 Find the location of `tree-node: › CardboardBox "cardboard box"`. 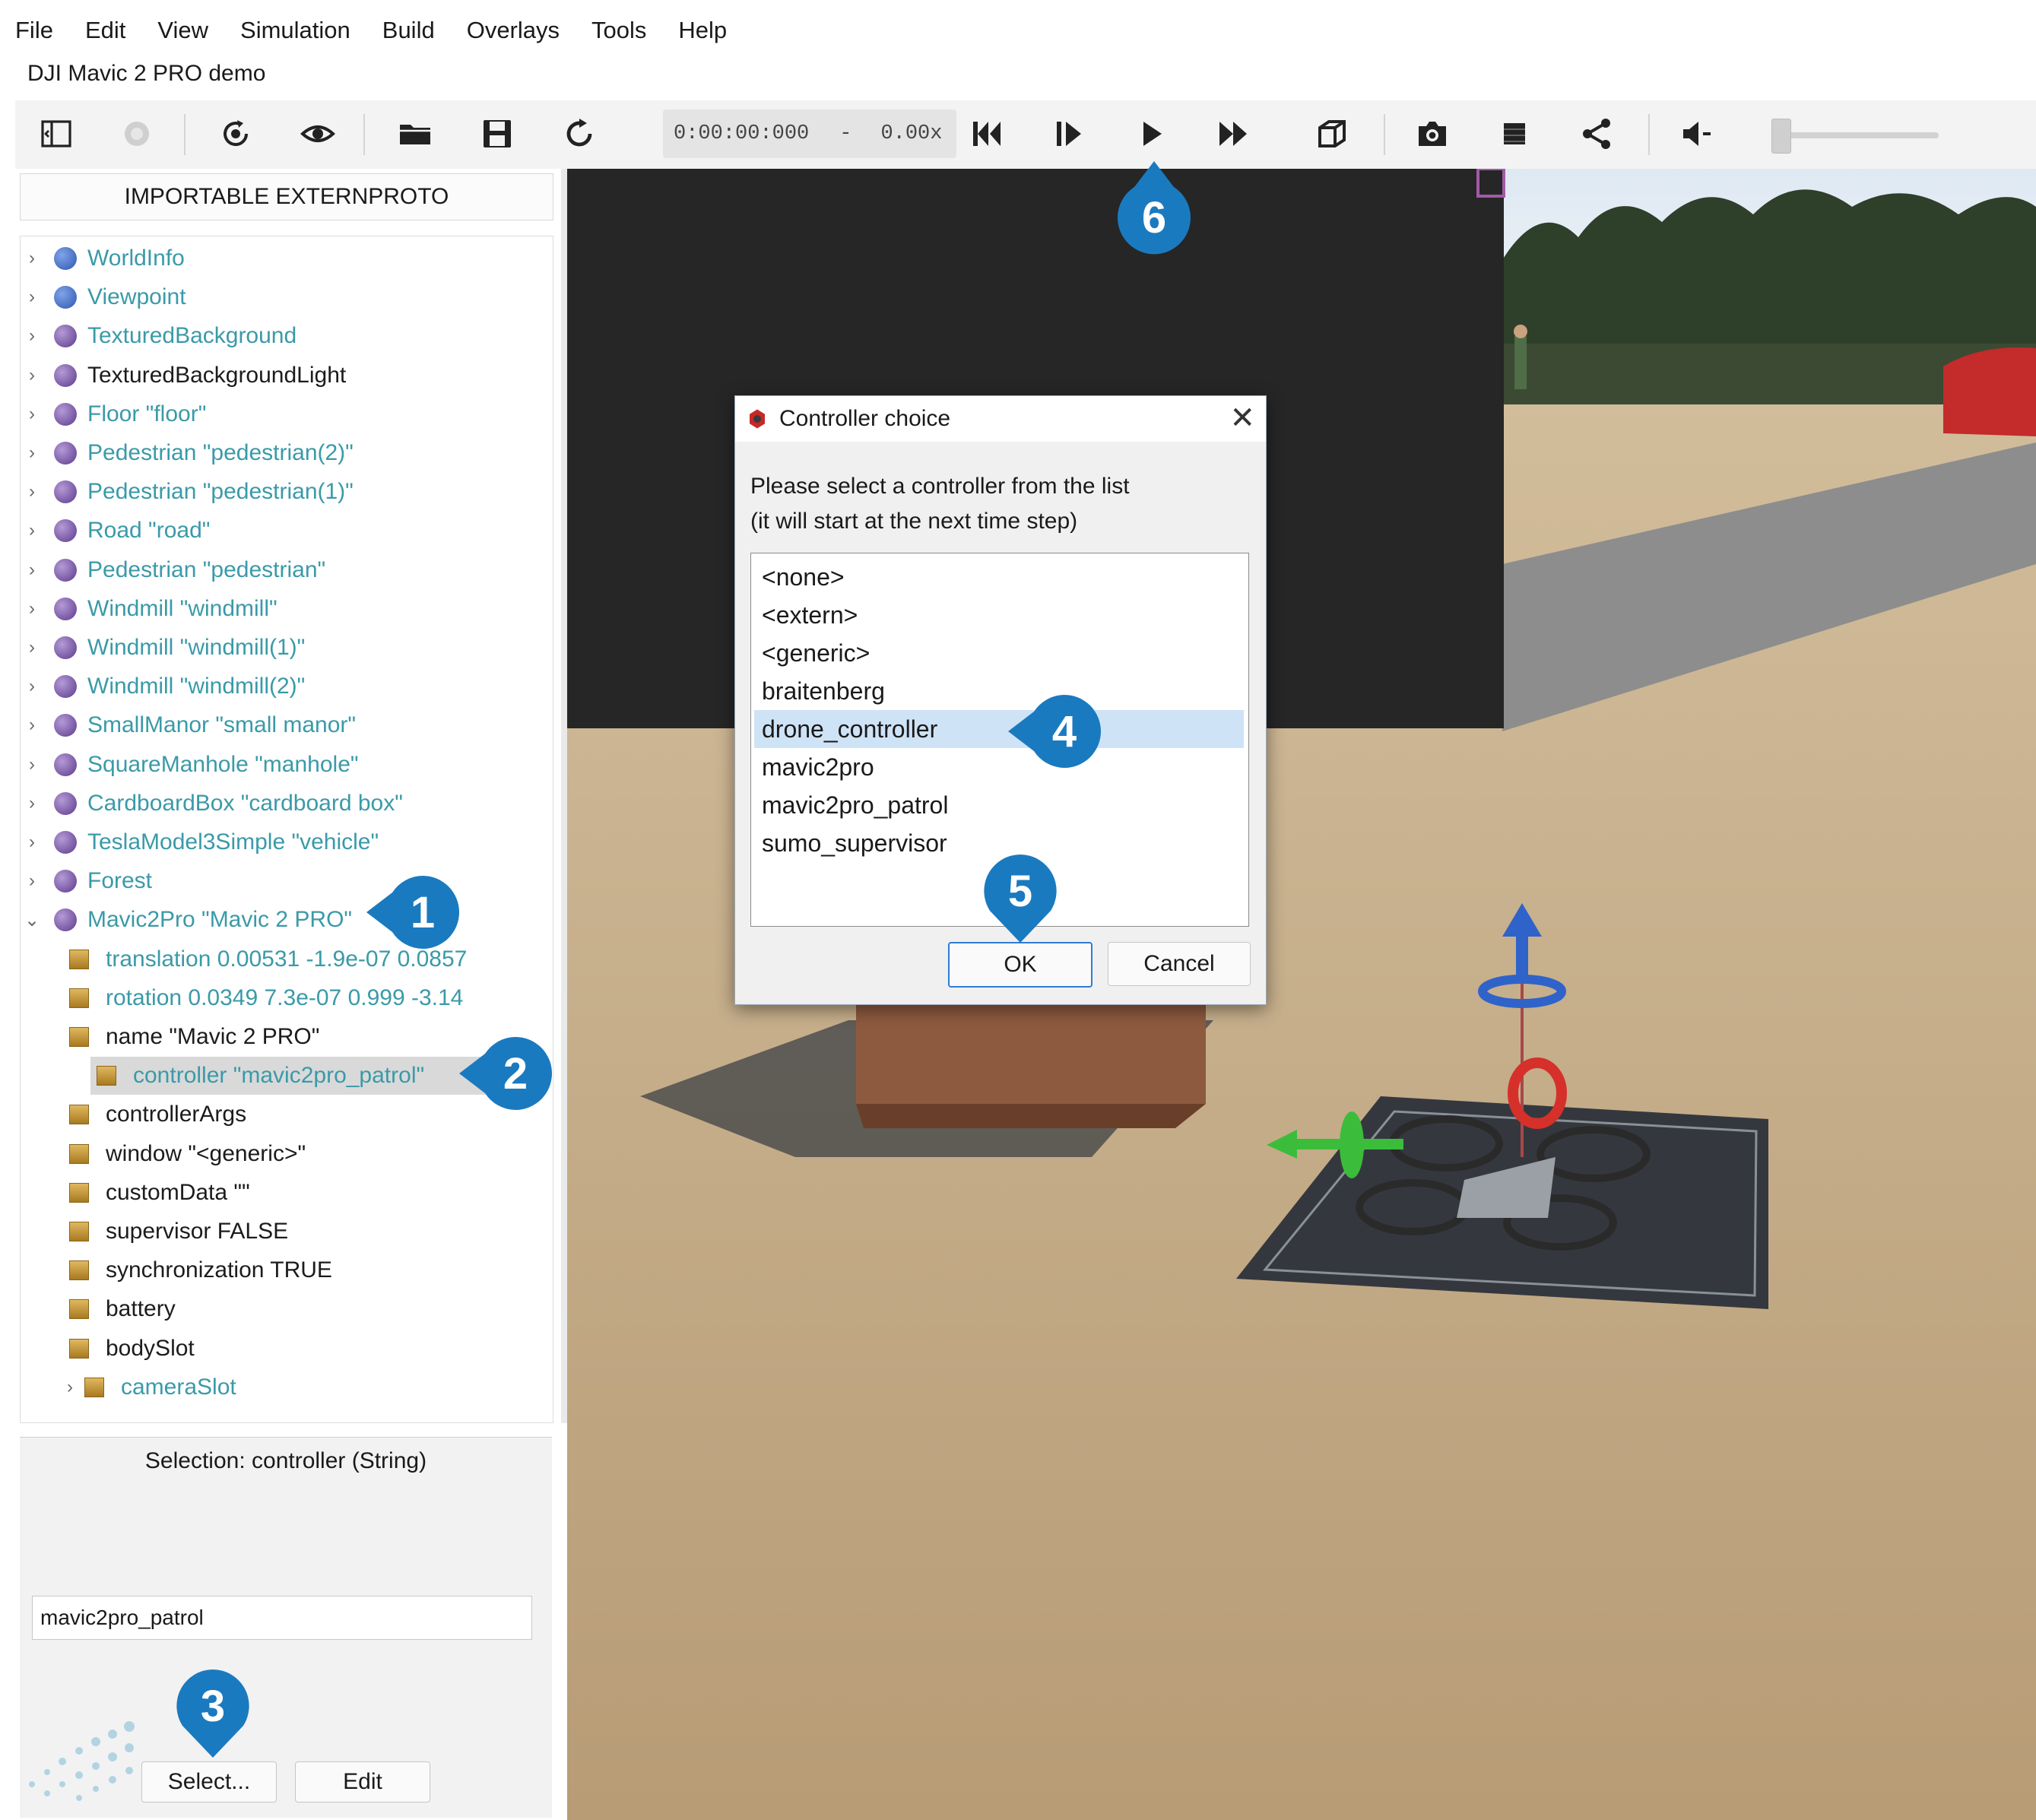

tree-node: › CardboardBox "cardboard box" is located at coordinates (283, 804).